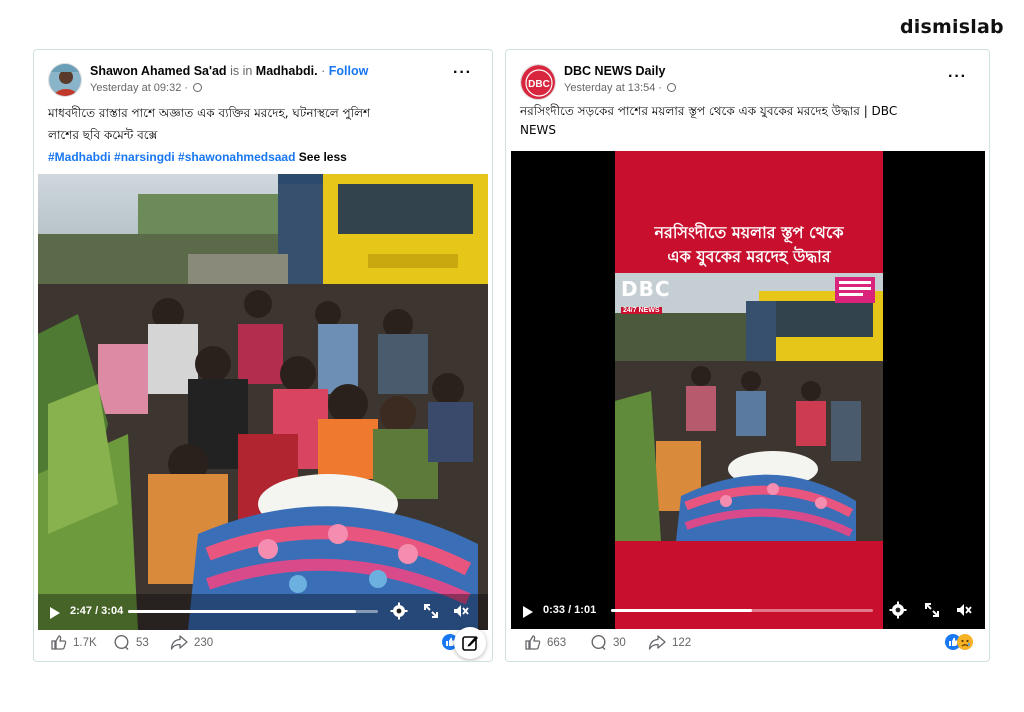 This screenshot has height=712, width=1024. I want to click on comment-action: 30, so click(608, 642).